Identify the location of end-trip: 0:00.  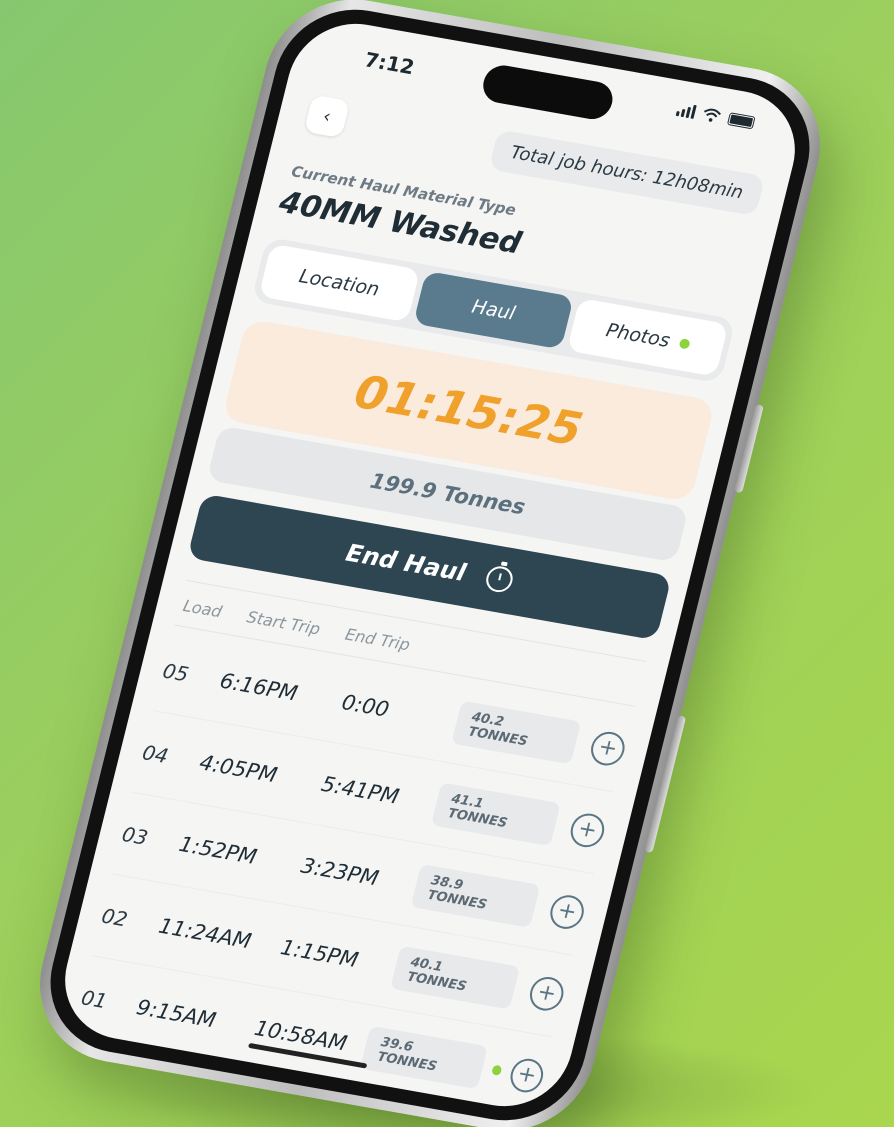
(365, 706).